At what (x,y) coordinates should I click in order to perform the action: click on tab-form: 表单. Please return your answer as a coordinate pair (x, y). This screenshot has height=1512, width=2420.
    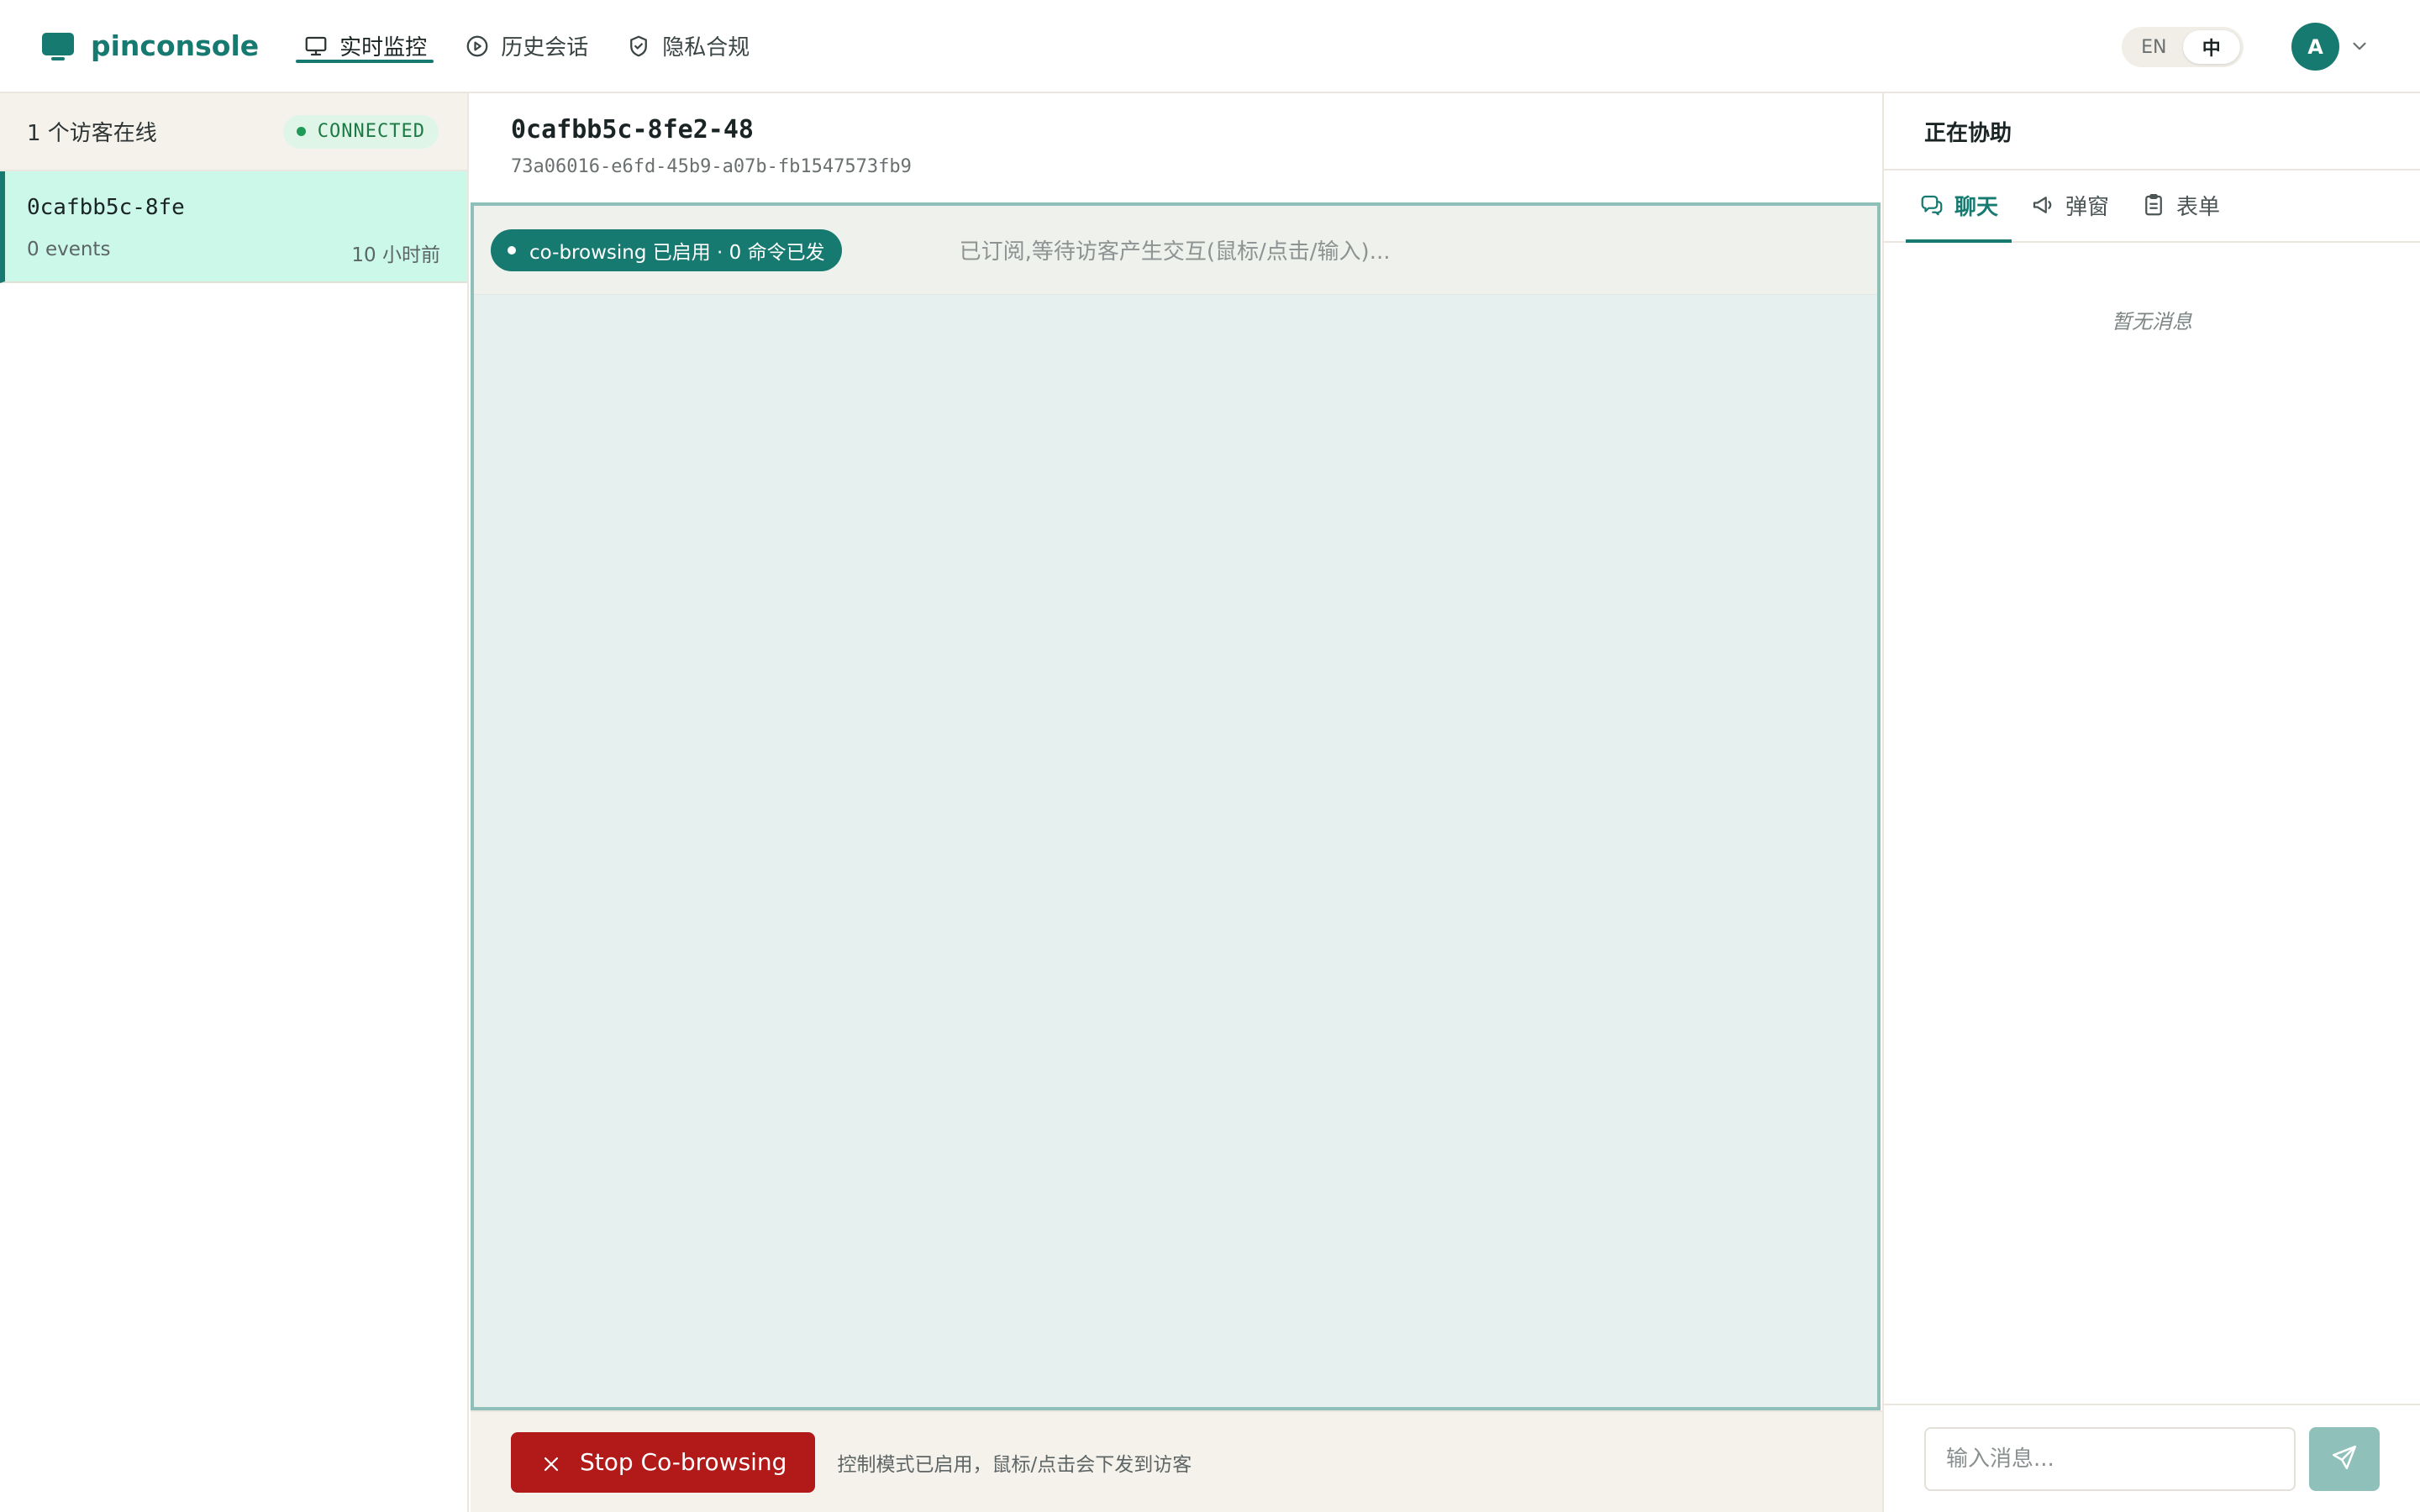
    Looking at the image, I should click on (2180, 205).